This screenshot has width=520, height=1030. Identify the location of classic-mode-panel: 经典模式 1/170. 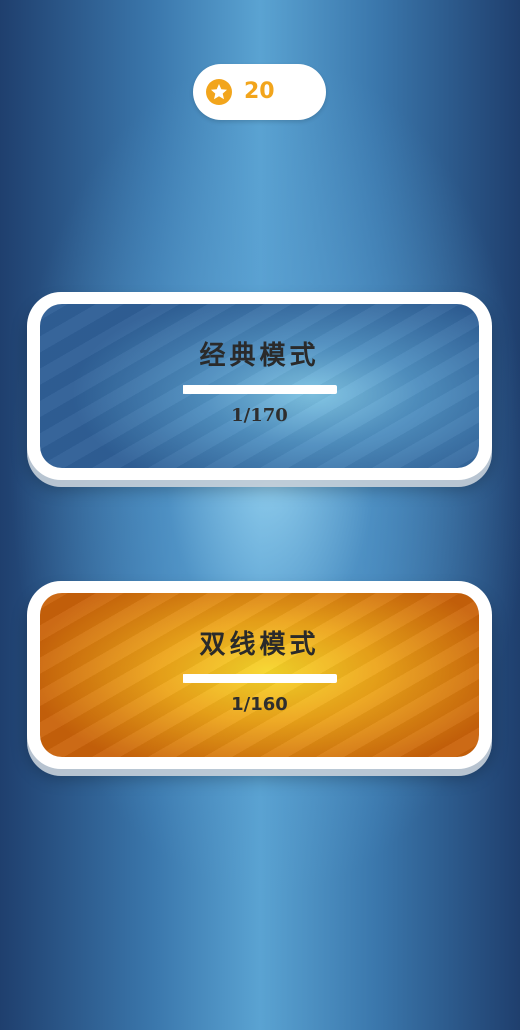
(259, 386).